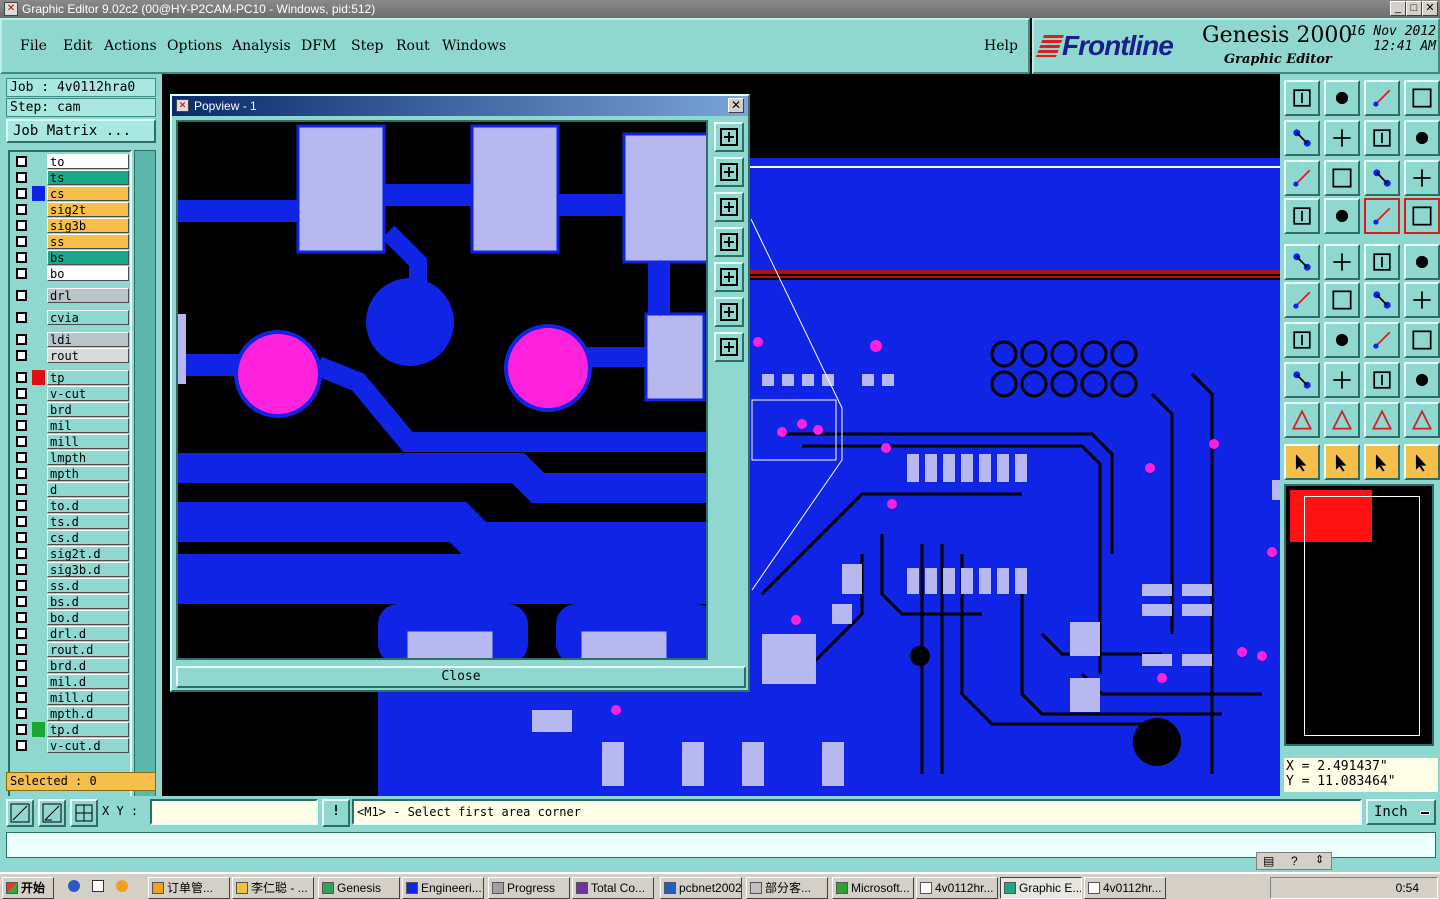 The height and width of the screenshot is (900, 1440). What do you see at coordinates (1401, 812) in the screenshot?
I see `unit-selector: Inch` at bounding box center [1401, 812].